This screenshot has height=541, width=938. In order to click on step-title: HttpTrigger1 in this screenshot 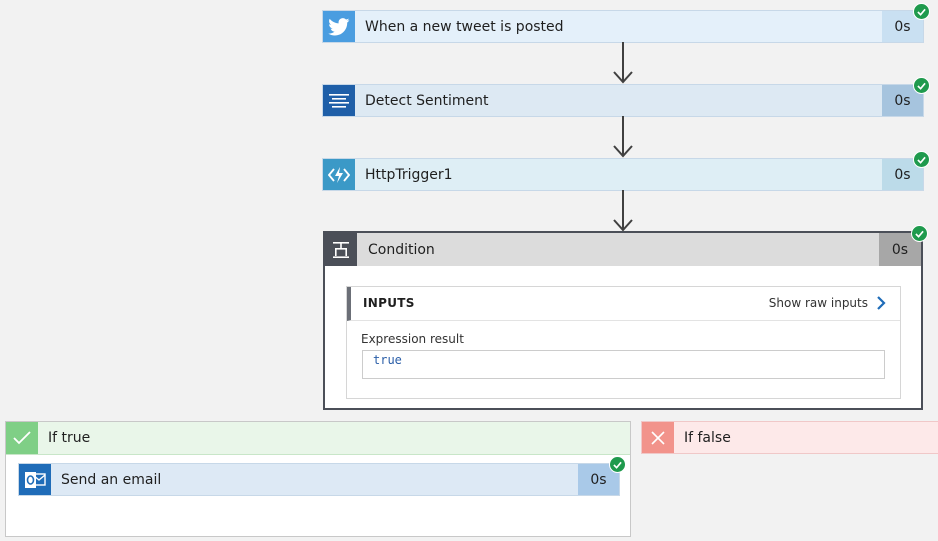, I will do `click(409, 174)`.